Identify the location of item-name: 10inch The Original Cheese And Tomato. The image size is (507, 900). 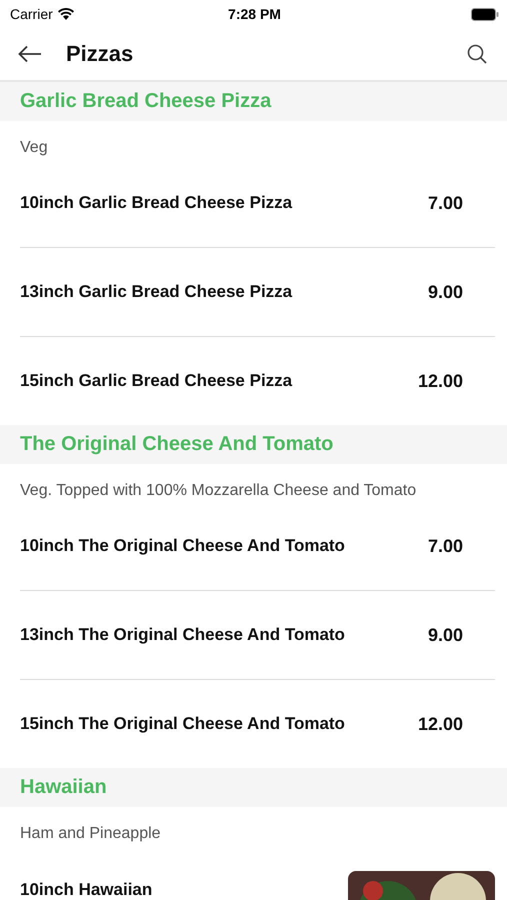
(183, 546).